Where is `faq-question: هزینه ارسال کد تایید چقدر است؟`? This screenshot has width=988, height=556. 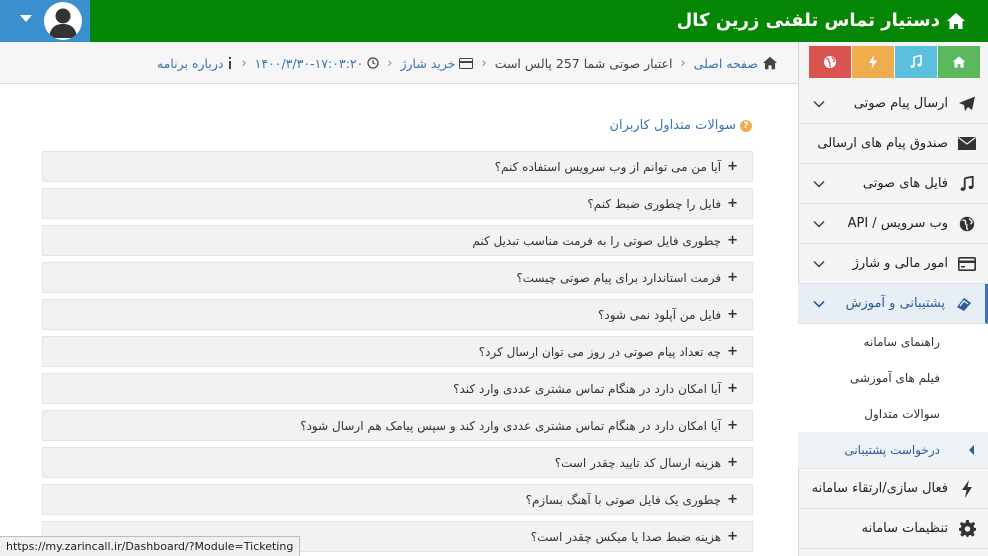 faq-question: هزینه ارسال کد تایید چقدر است؟ is located at coordinates (638, 462).